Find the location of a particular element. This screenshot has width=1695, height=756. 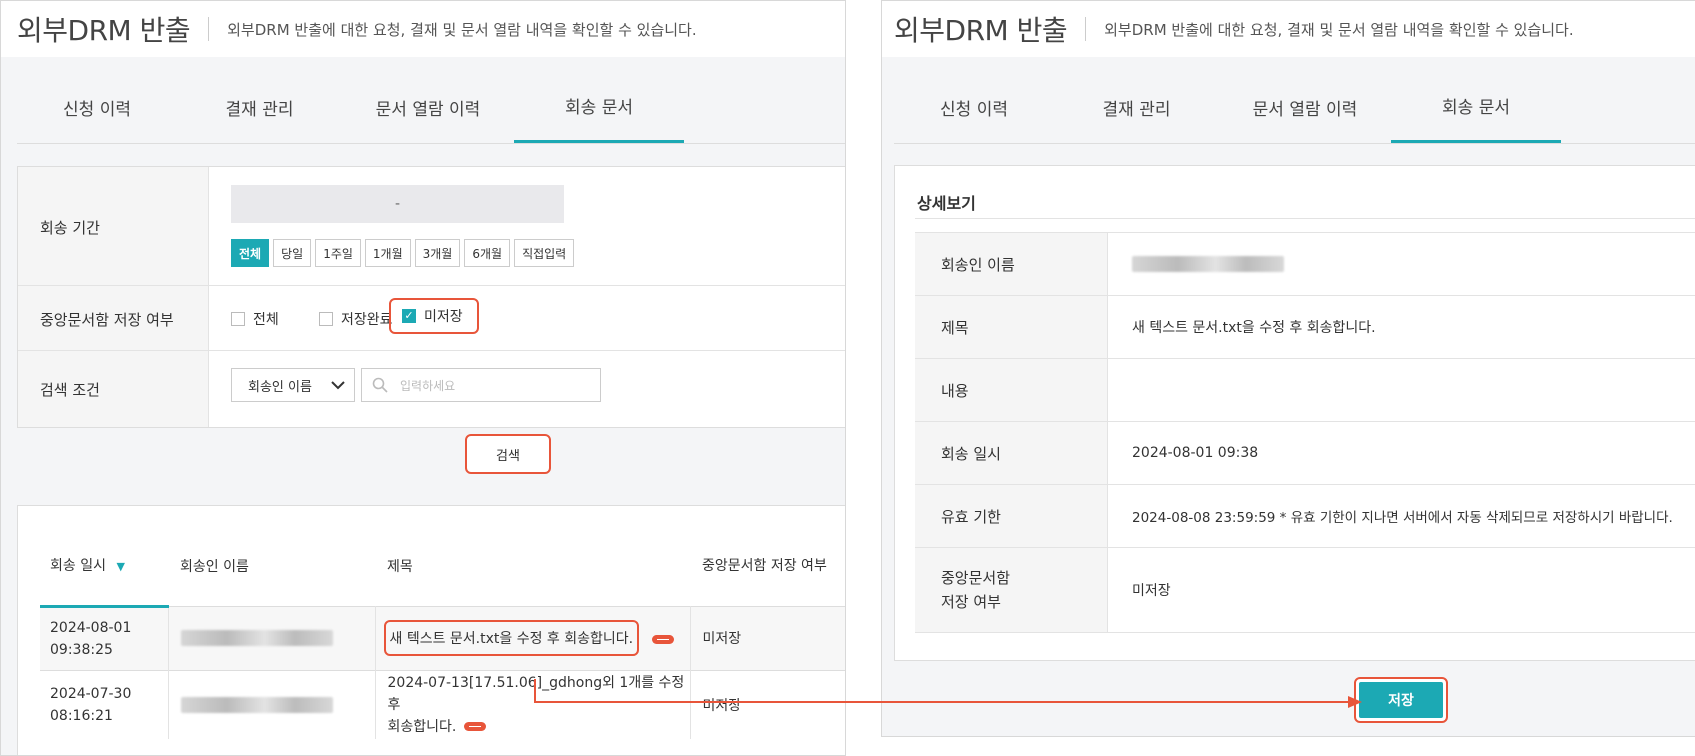

storage-option-saved: 저장완료 is located at coordinates (356, 319).